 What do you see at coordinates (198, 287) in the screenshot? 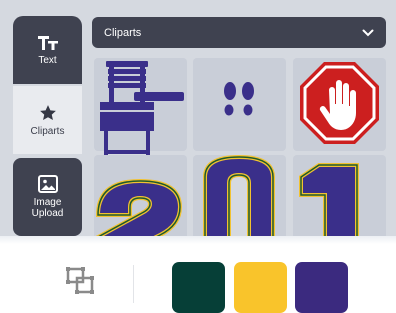
I see `color-swatch-dark-green` at bounding box center [198, 287].